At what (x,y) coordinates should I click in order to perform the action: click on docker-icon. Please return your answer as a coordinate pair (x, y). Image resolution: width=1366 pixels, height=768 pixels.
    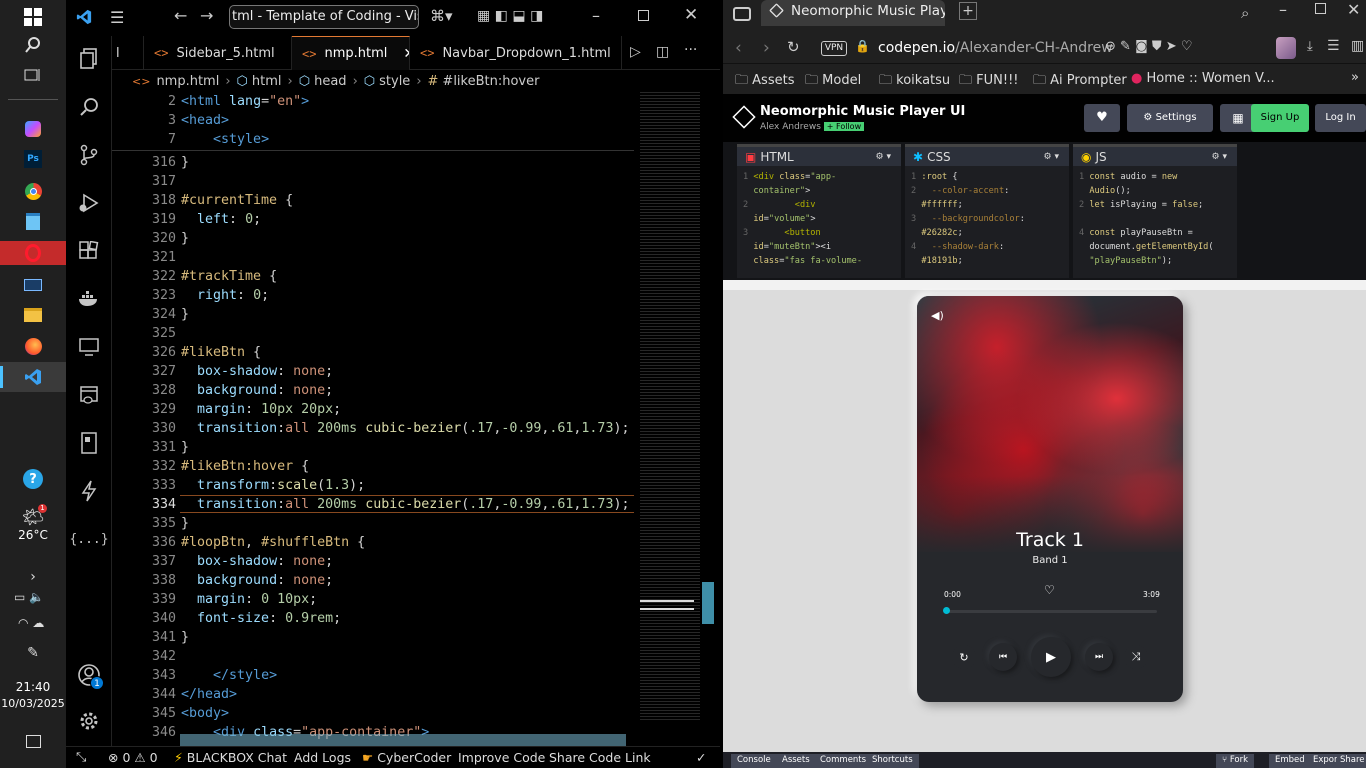
    Looking at the image, I should click on (89, 299).